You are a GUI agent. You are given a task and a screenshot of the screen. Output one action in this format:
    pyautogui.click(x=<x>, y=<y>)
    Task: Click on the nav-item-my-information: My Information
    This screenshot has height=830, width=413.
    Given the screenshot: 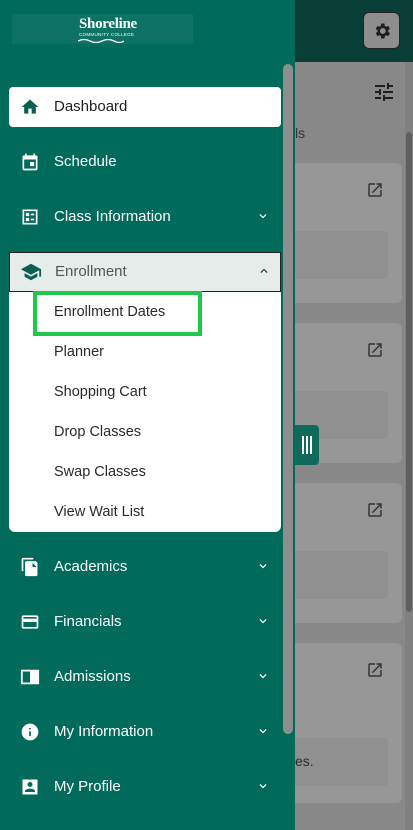 What is the action you would take?
    pyautogui.click(x=145, y=732)
    